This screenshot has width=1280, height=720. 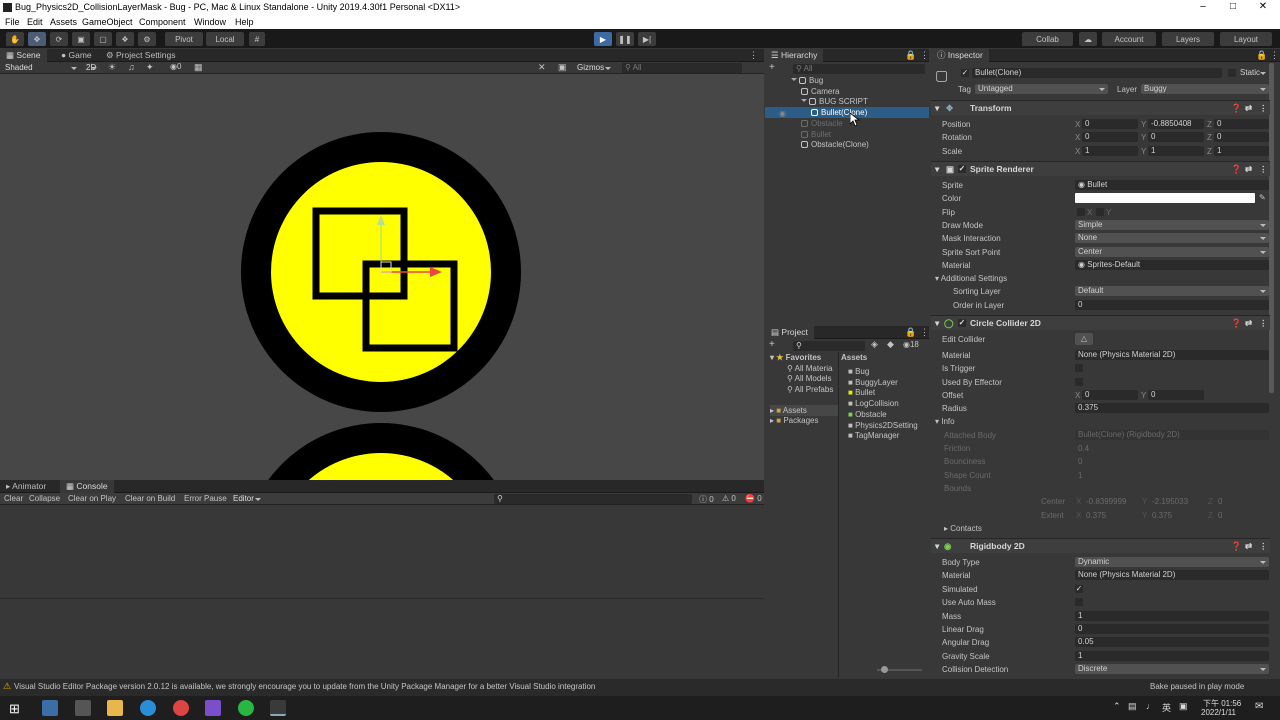 What do you see at coordinates (945, 421) in the screenshot?
I see `info-foldout: ▾ Info` at bounding box center [945, 421].